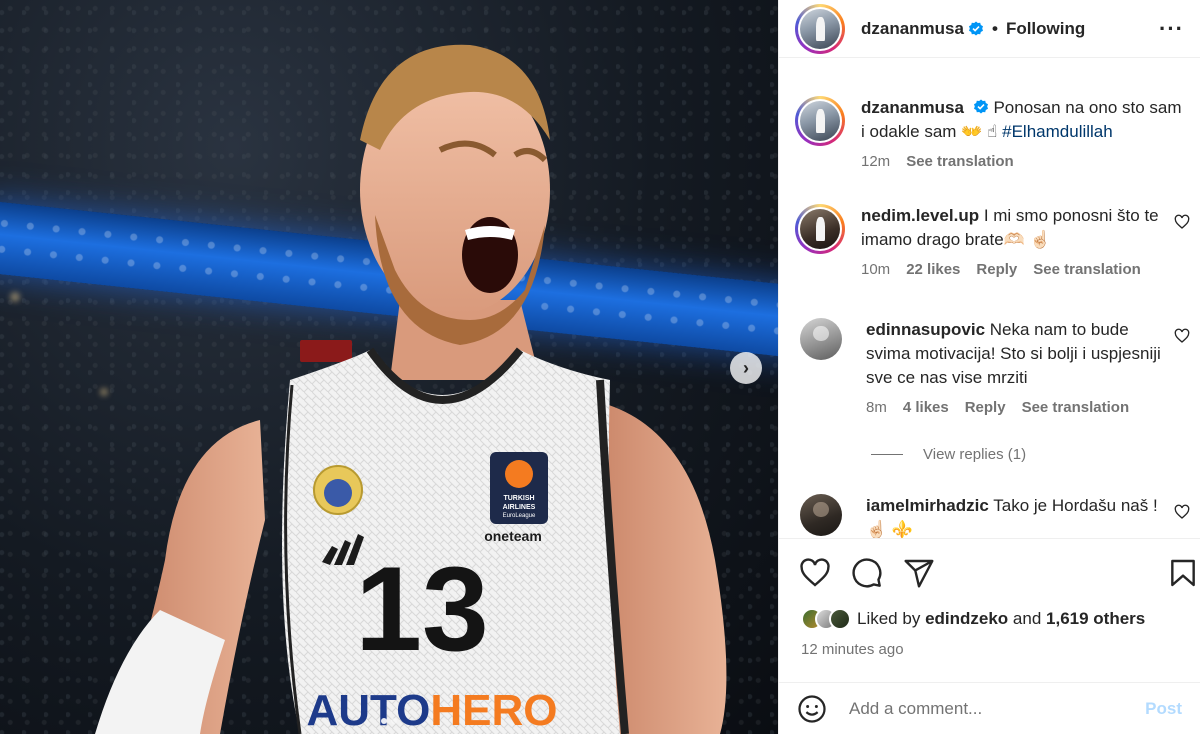  Describe the element at coordinates (966, 619) in the screenshot. I see `liked-by-user: edindzeko` at that location.